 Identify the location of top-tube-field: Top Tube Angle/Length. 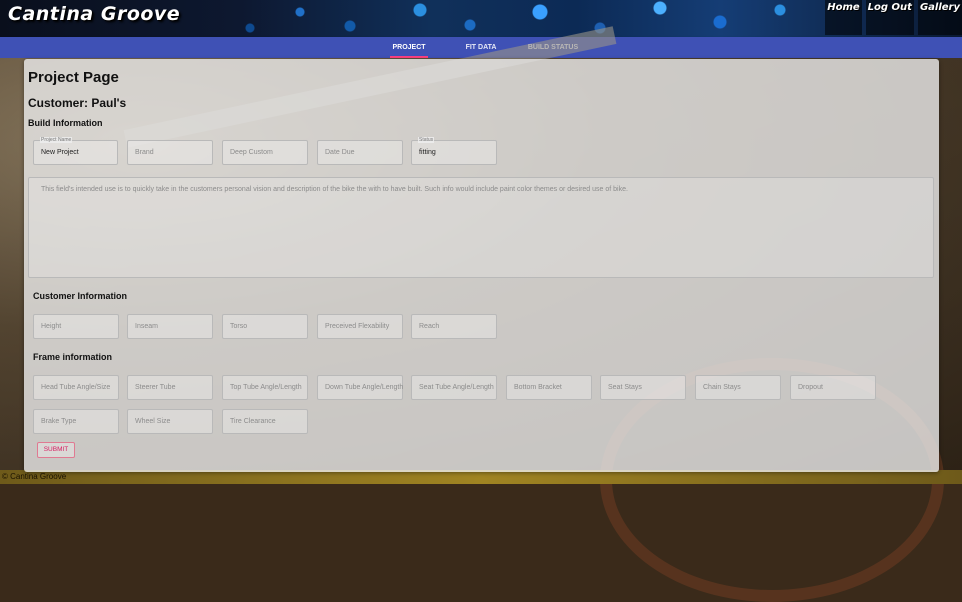
(265, 387).